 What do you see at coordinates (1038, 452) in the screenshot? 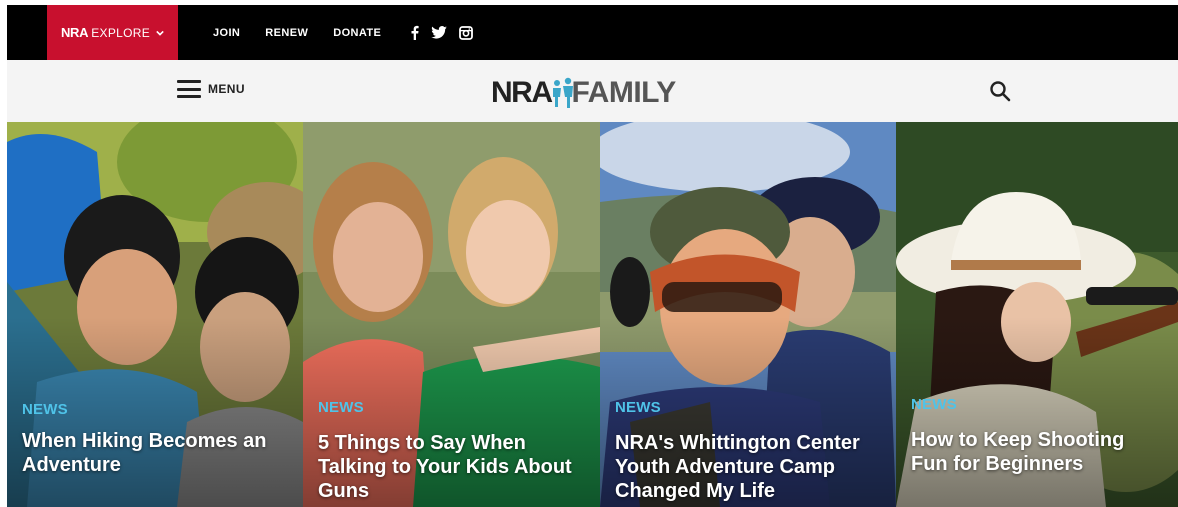
I see `article-title: How to Keep Shooting Fun for Beginners` at bounding box center [1038, 452].